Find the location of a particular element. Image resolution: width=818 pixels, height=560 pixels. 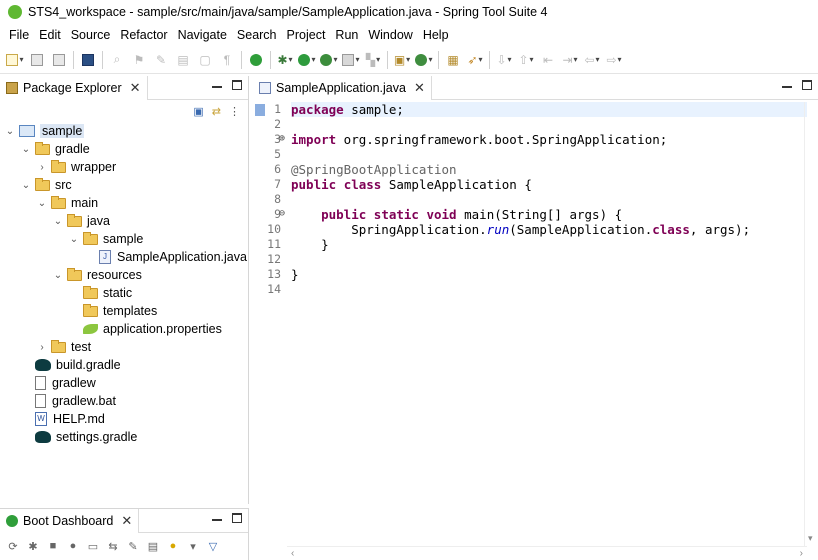

tree-item: ⌄ src is located at coordinates (46, 185).